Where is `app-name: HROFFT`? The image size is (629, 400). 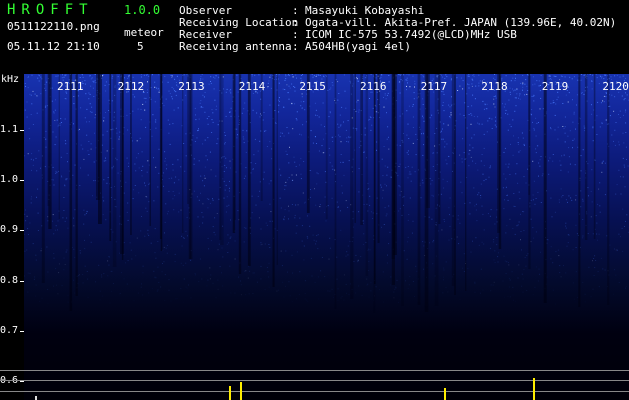 app-name: HROFFT is located at coordinates (50, 10).